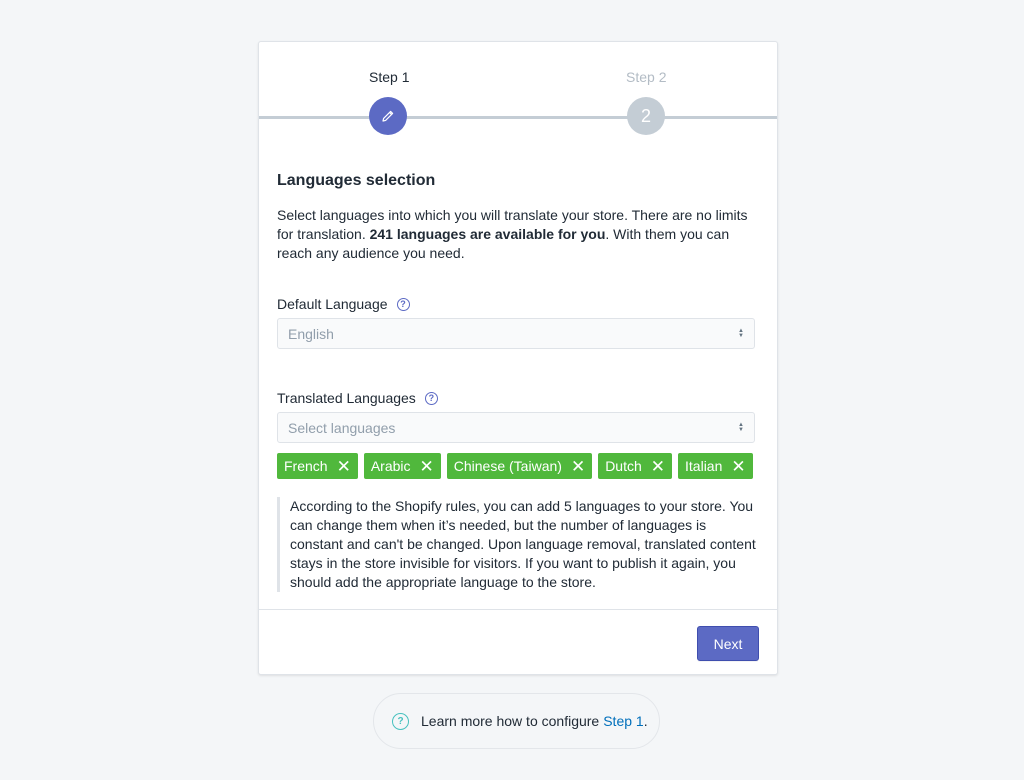 The height and width of the screenshot is (780, 1024). I want to click on translated-languages-select: Select languages ▲ ▼, so click(516, 427).